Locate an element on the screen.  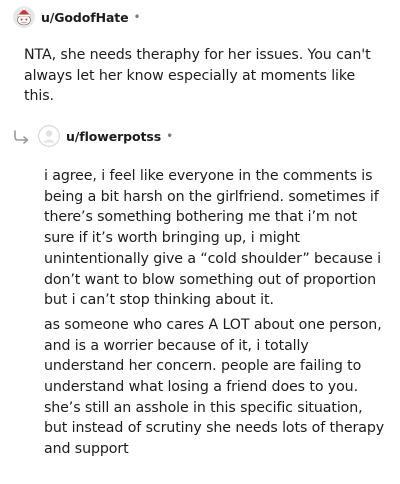
reply-arrow-icon is located at coordinates (21, 137).